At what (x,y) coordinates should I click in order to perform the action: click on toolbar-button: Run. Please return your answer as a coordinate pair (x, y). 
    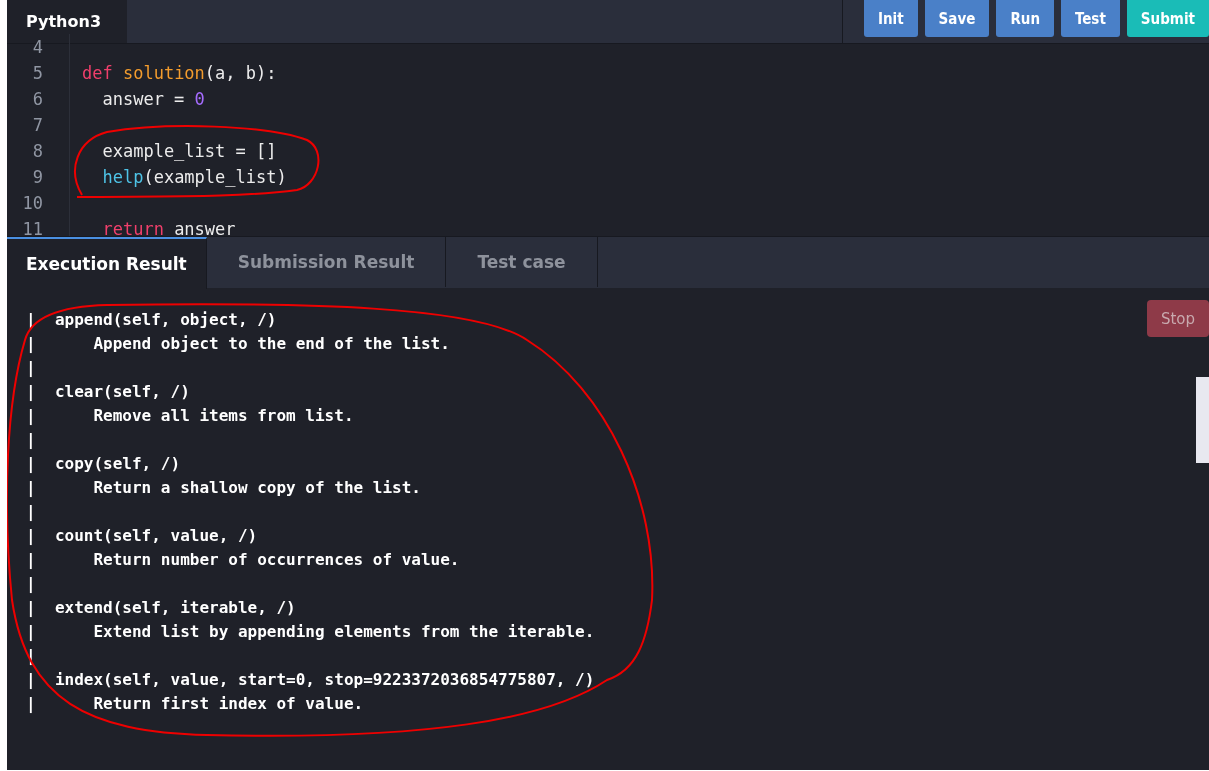
    Looking at the image, I should click on (1025, 18).